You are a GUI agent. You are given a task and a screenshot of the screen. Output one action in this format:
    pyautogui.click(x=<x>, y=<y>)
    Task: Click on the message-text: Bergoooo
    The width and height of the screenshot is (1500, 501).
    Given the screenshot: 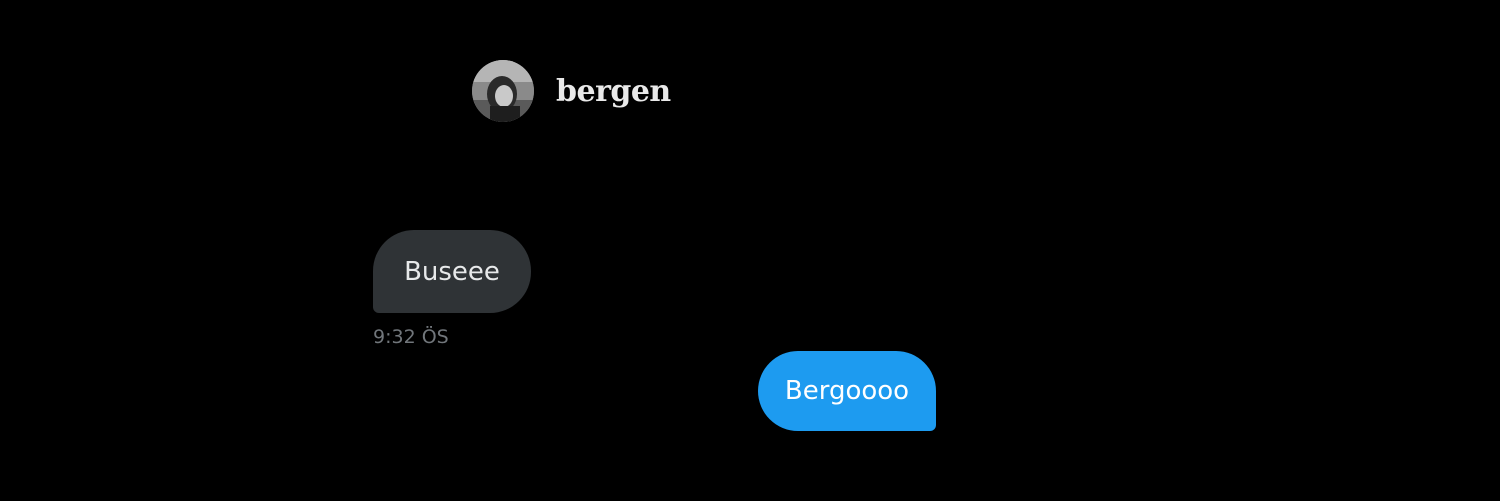 What is the action you would take?
    pyautogui.click(x=847, y=391)
    